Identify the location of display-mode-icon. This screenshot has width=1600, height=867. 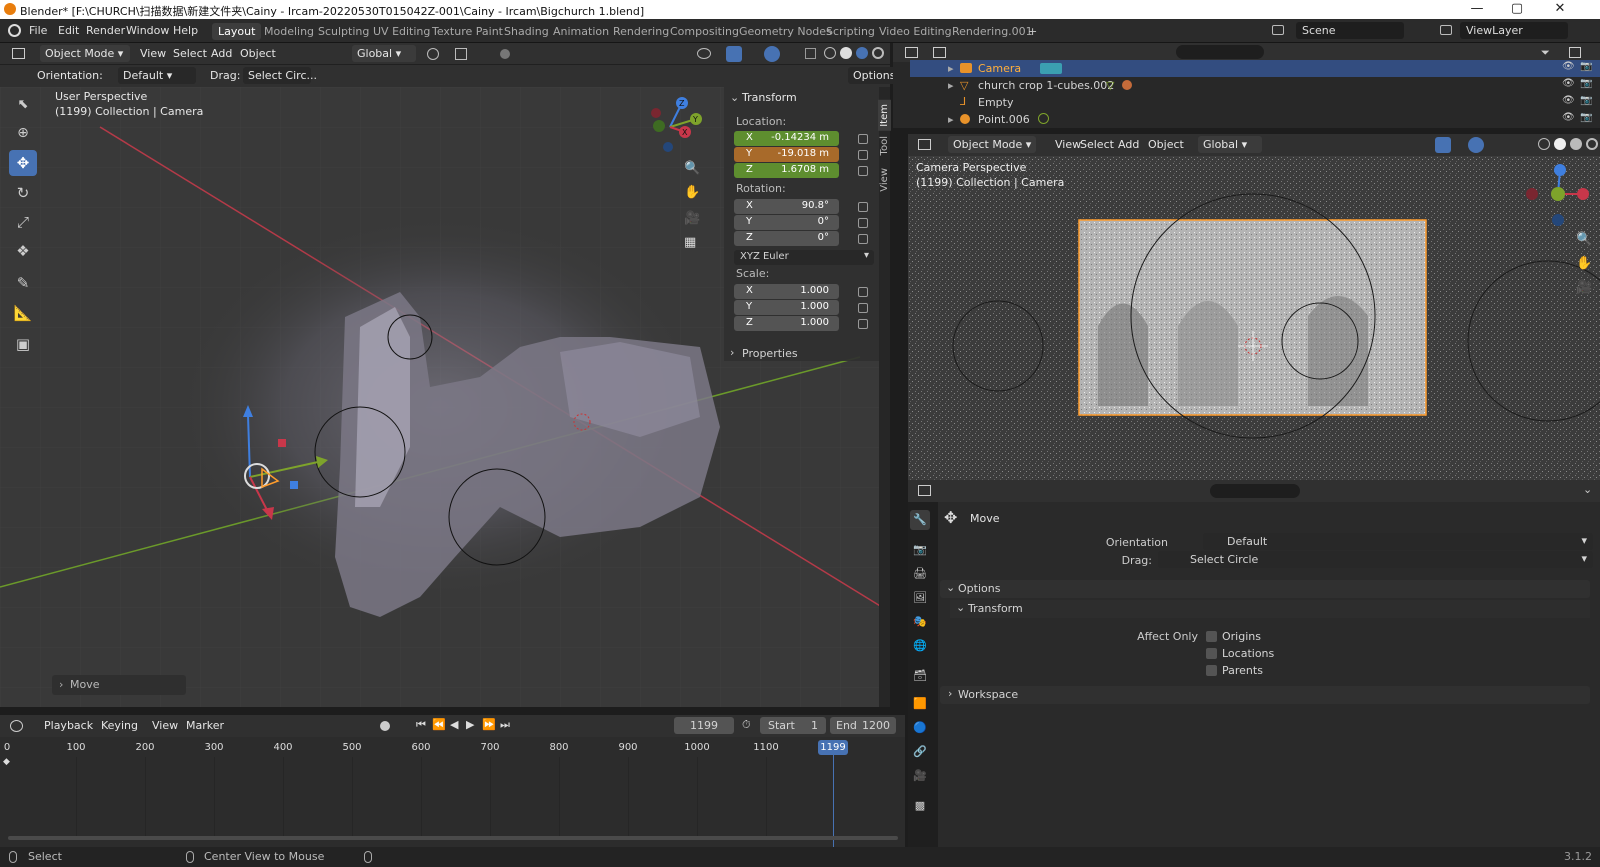
(939, 52).